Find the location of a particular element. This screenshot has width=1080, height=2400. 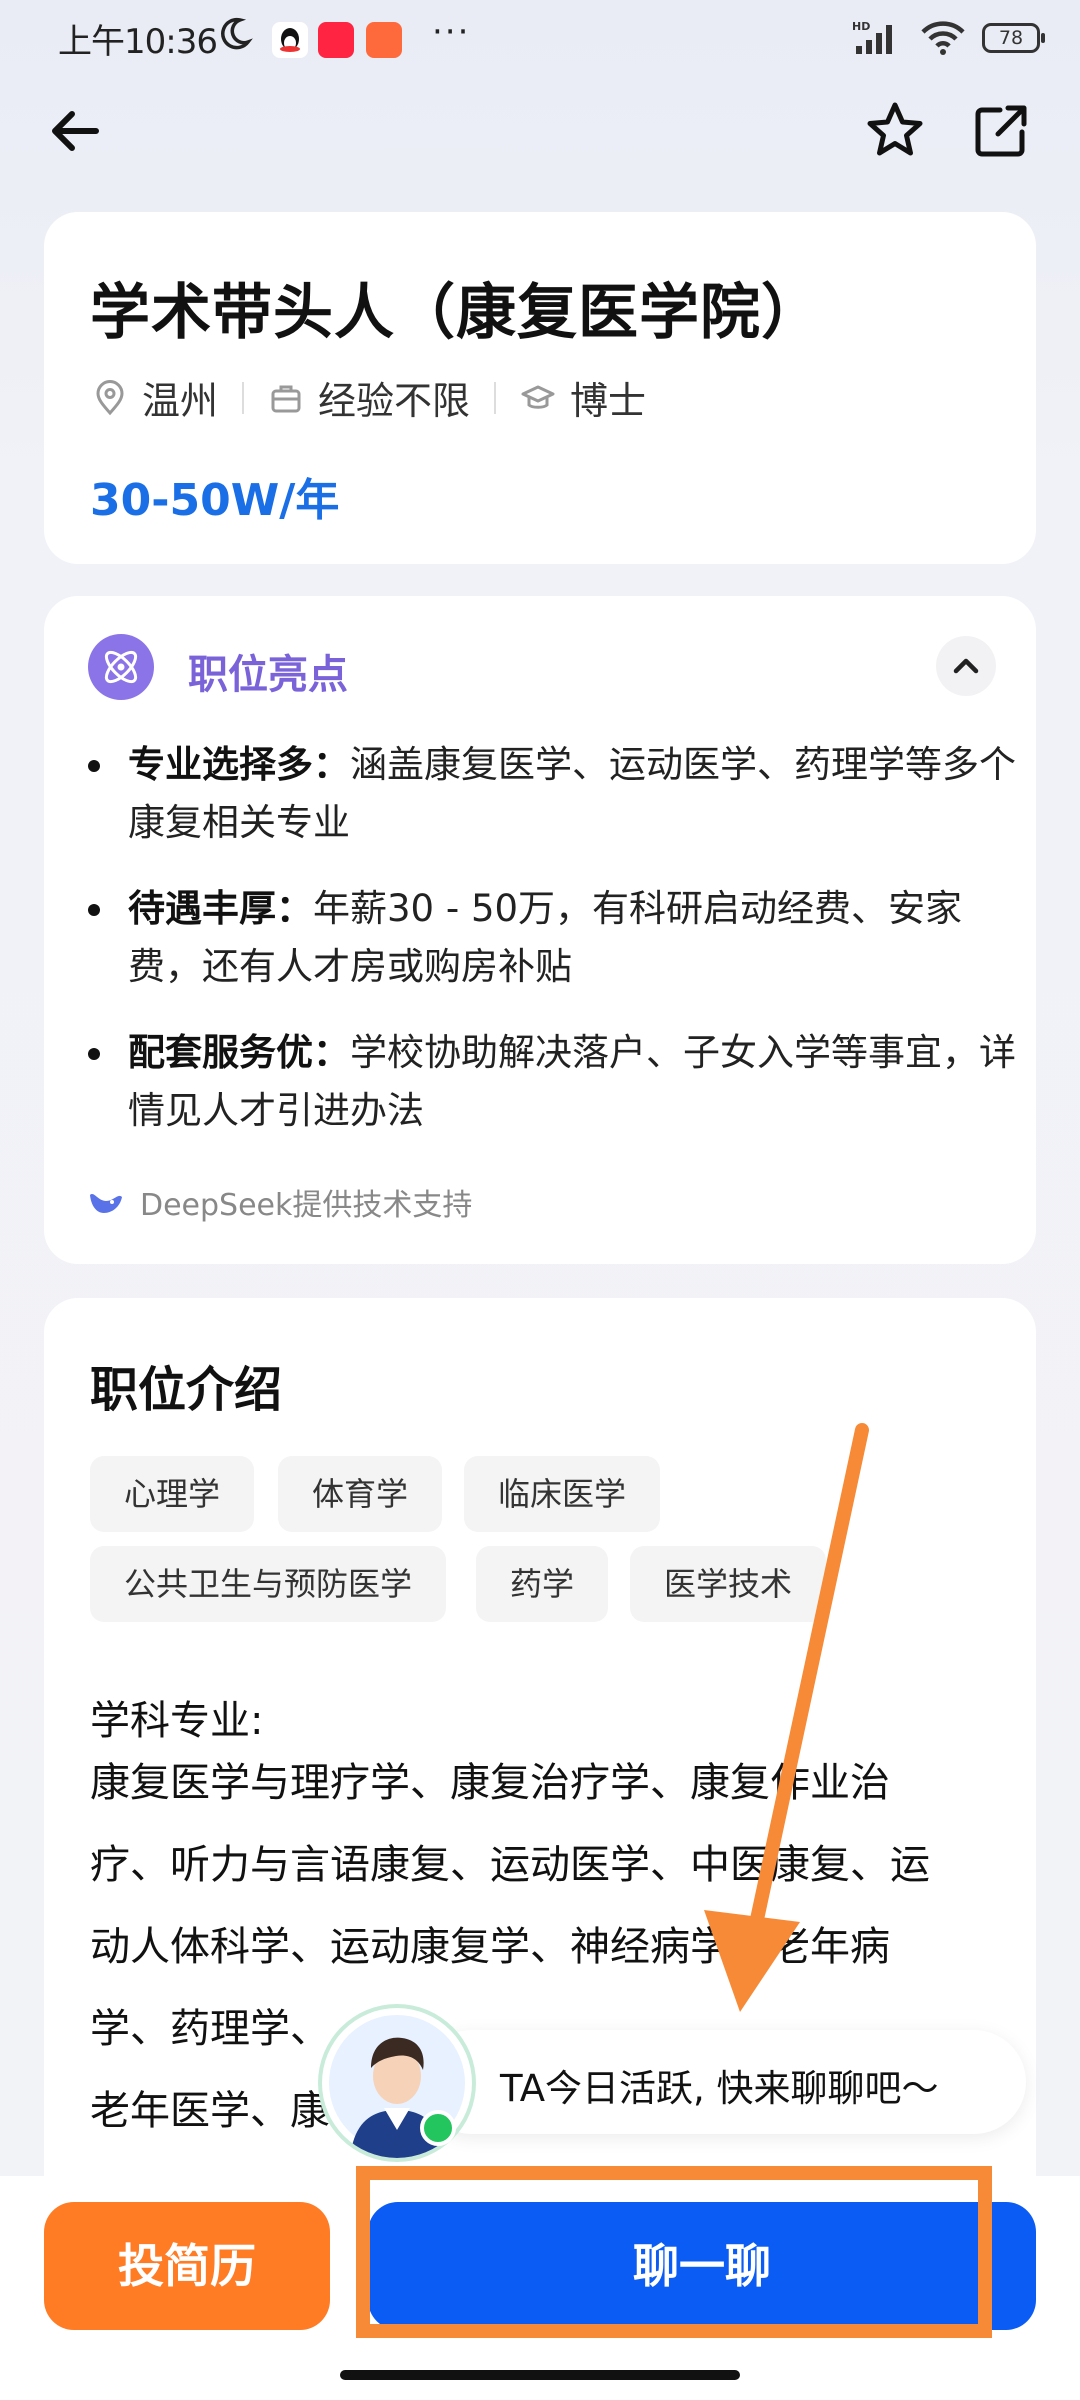

moon-icon is located at coordinates (237, 33).